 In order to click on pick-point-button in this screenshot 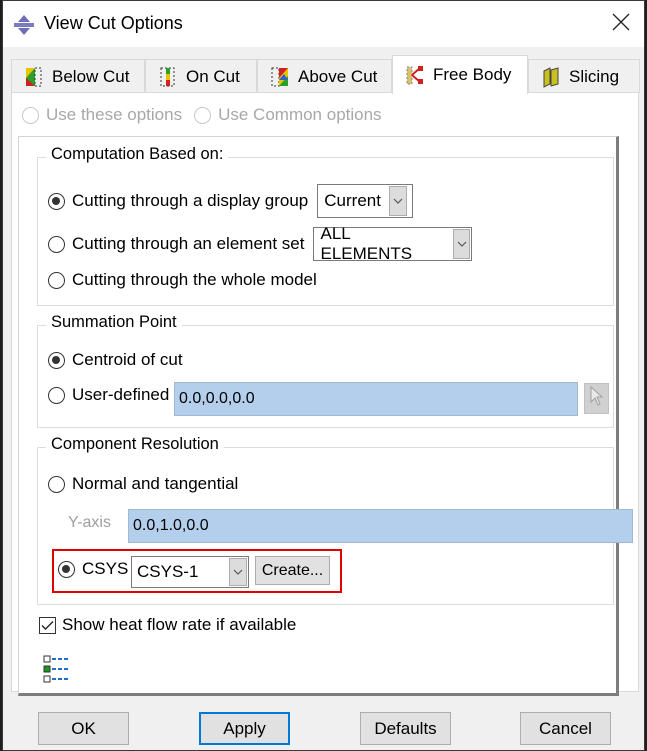, I will do `click(596, 398)`.